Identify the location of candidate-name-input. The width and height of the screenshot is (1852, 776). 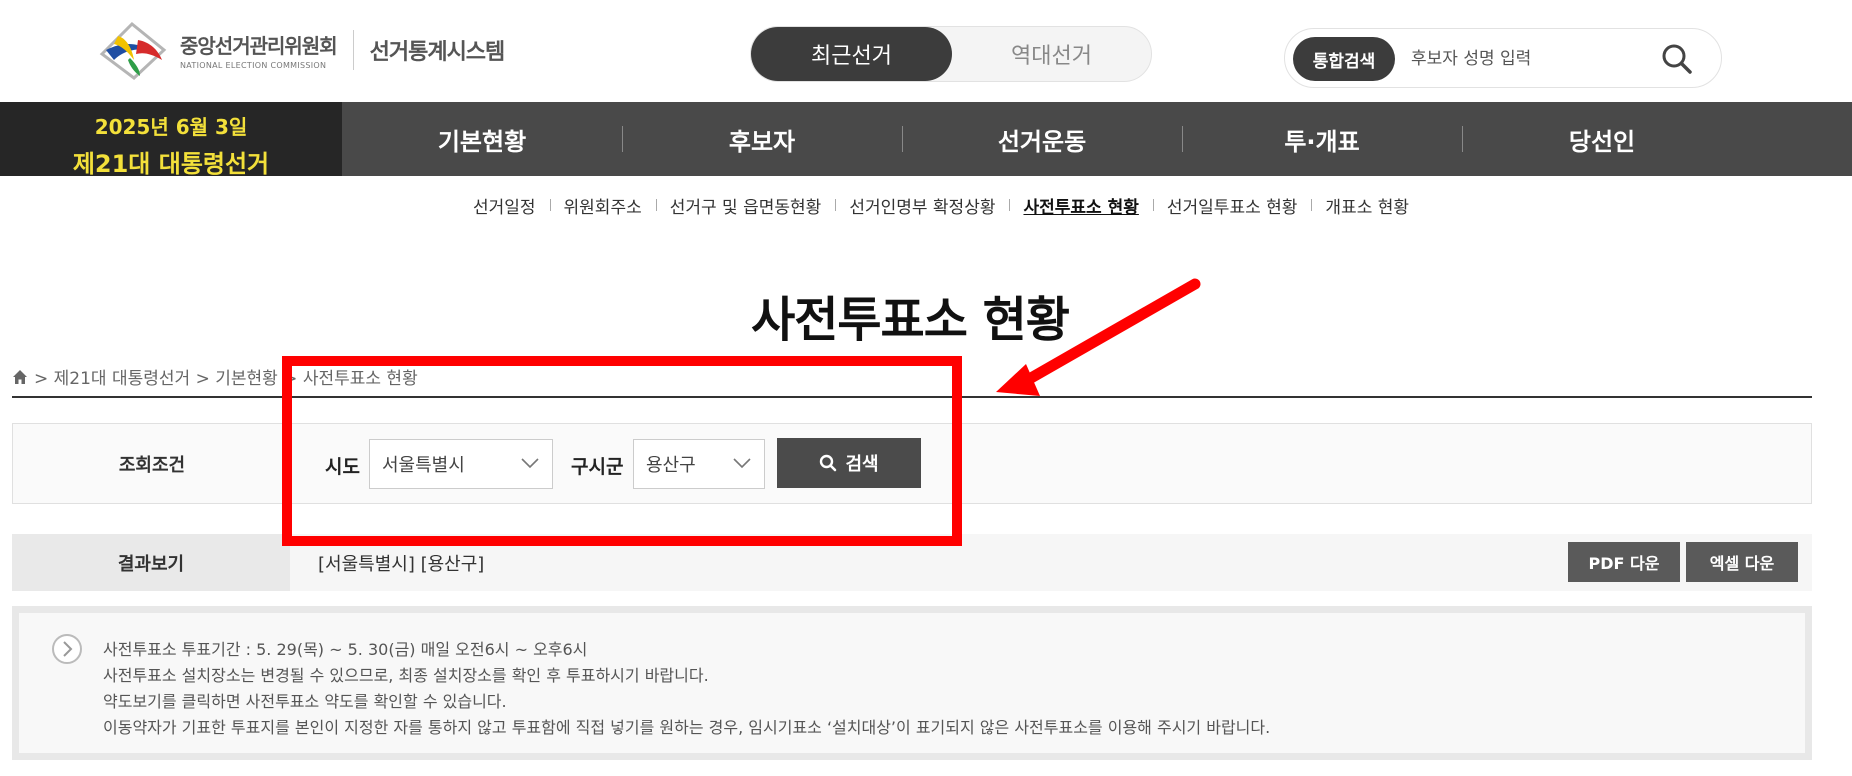
(1531, 59).